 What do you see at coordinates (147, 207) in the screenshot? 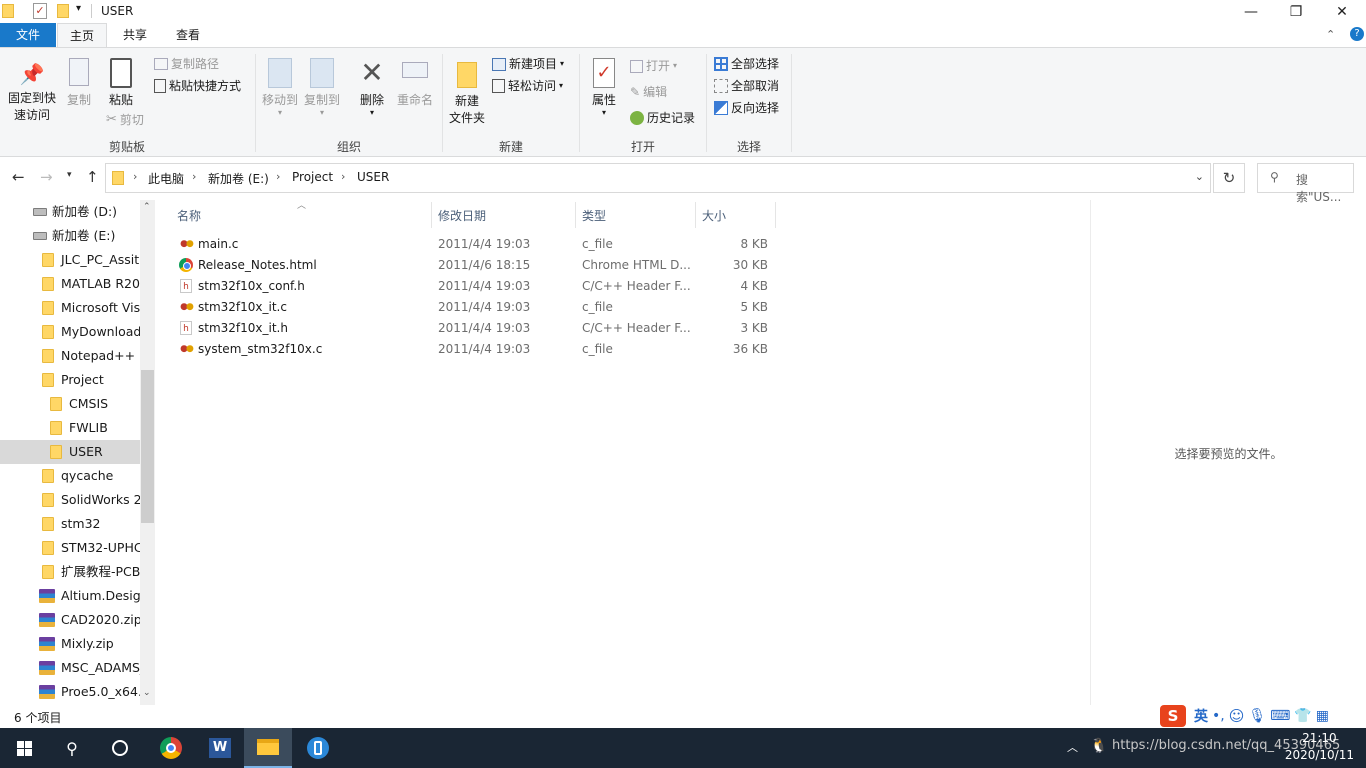
I see `scroll-up-icon: ⌃` at bounding box center [147, 207].